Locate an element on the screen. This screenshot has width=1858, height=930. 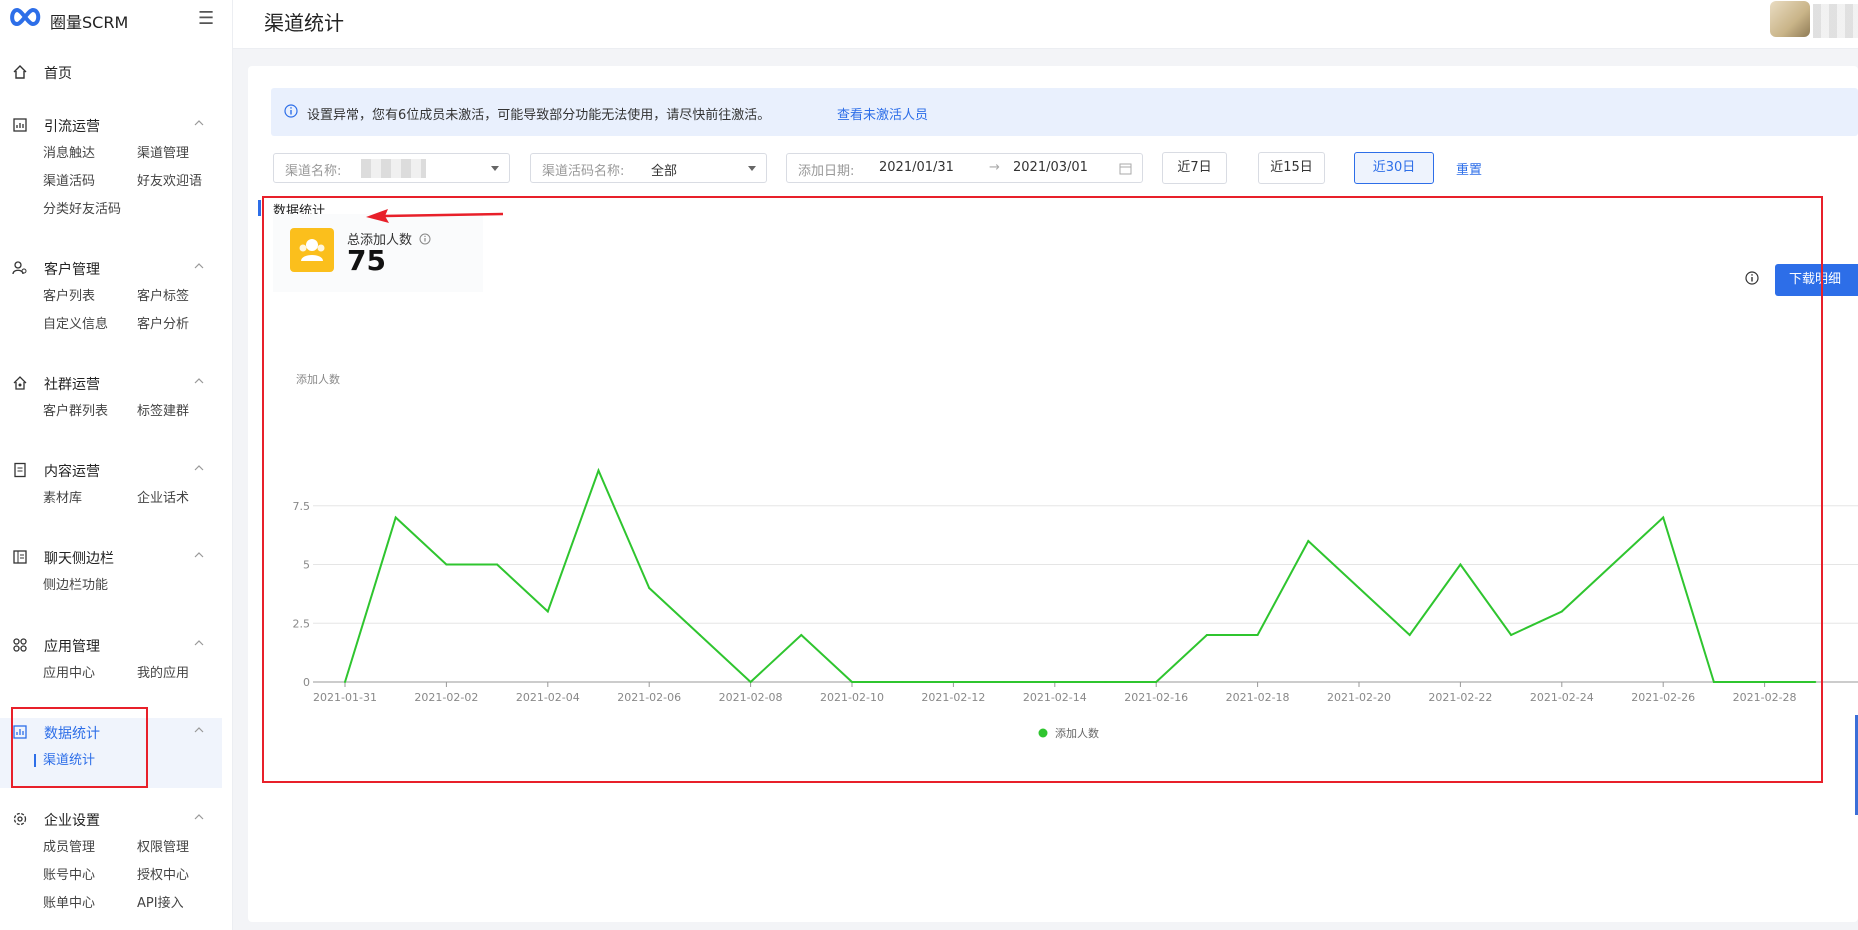
sidebar-group-header: 社群运营 is located at coordinates (111, 384).